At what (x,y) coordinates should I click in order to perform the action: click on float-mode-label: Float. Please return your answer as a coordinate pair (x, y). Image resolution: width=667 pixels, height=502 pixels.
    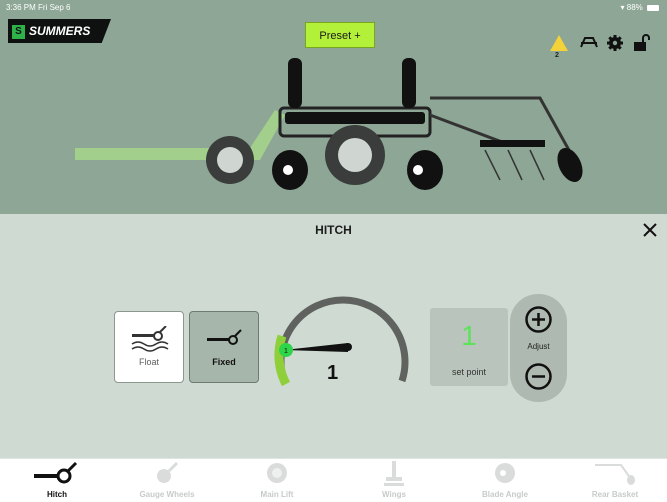
    Looking at the image, I should click on (148, 362).